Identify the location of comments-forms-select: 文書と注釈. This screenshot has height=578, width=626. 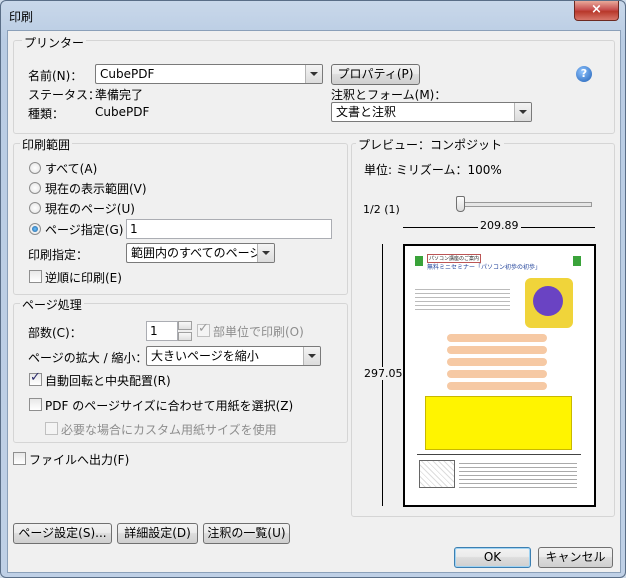
(431, 112).